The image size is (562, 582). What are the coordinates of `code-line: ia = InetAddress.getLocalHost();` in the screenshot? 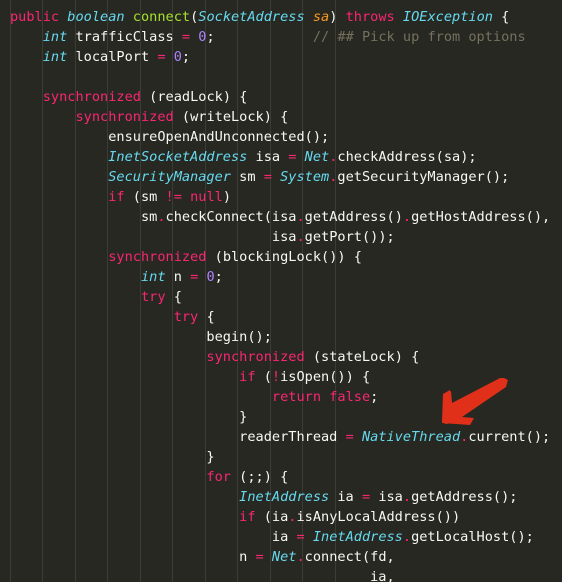 It's located at (402, 537).